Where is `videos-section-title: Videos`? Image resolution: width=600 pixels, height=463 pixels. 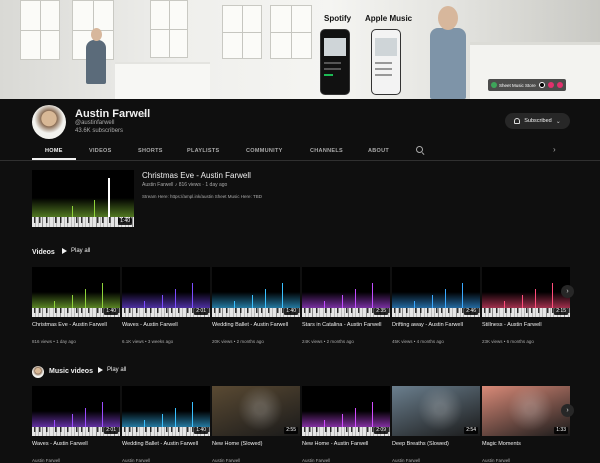 videos-section-title: Videos is located at coordinates (43, 252).